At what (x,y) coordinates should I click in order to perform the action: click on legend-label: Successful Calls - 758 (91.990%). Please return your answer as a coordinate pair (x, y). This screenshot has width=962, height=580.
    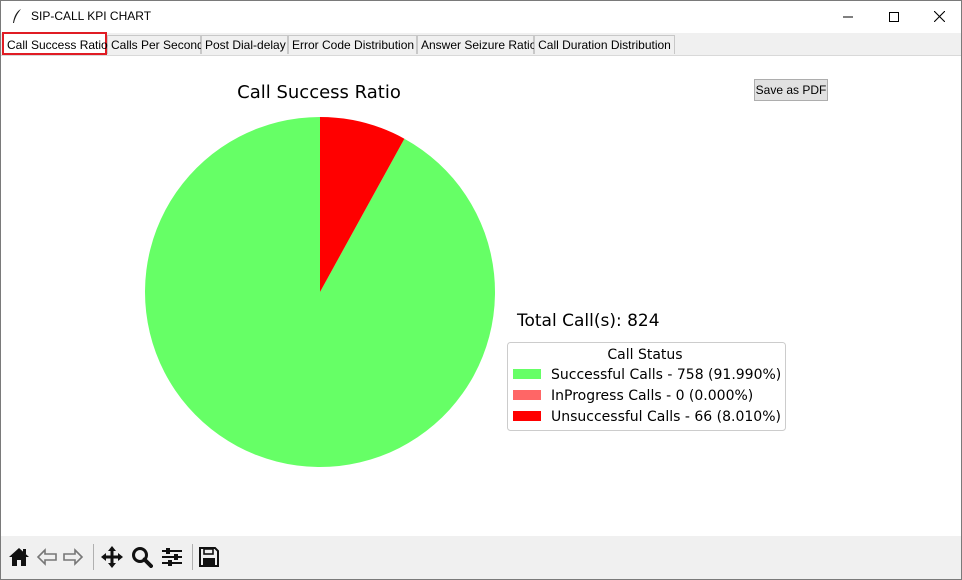
    Looking at the image, I should click on (666, 375).